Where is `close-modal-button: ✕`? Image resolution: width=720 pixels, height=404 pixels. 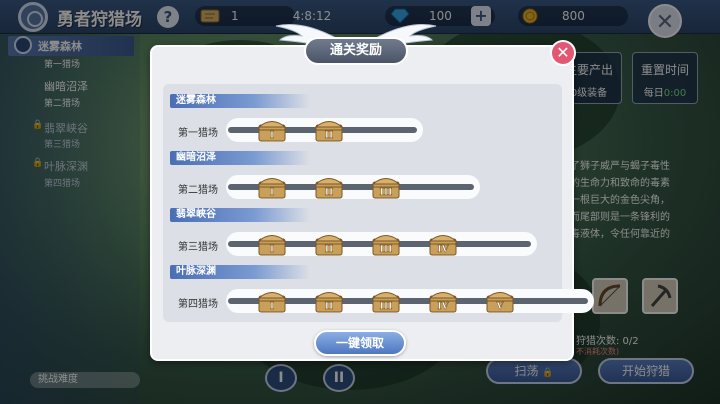 close-modal-button: ✕ is located at coordinates (563, 53).